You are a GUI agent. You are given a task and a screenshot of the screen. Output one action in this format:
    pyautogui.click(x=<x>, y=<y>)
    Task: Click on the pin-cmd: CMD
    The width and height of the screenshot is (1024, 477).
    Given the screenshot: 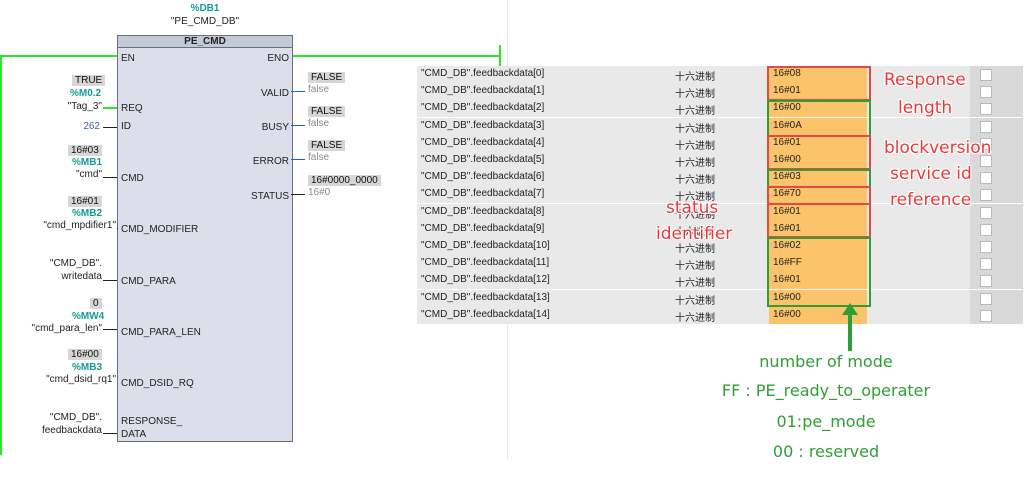 What is the action you would take?
    pyautogui.click(x=132, y=178)
    